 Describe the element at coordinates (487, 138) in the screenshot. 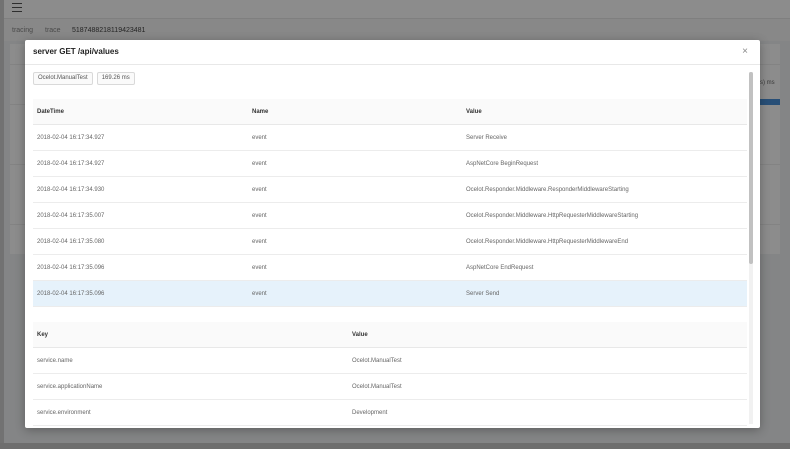

I see `cell-value: Server Receive` at that location.